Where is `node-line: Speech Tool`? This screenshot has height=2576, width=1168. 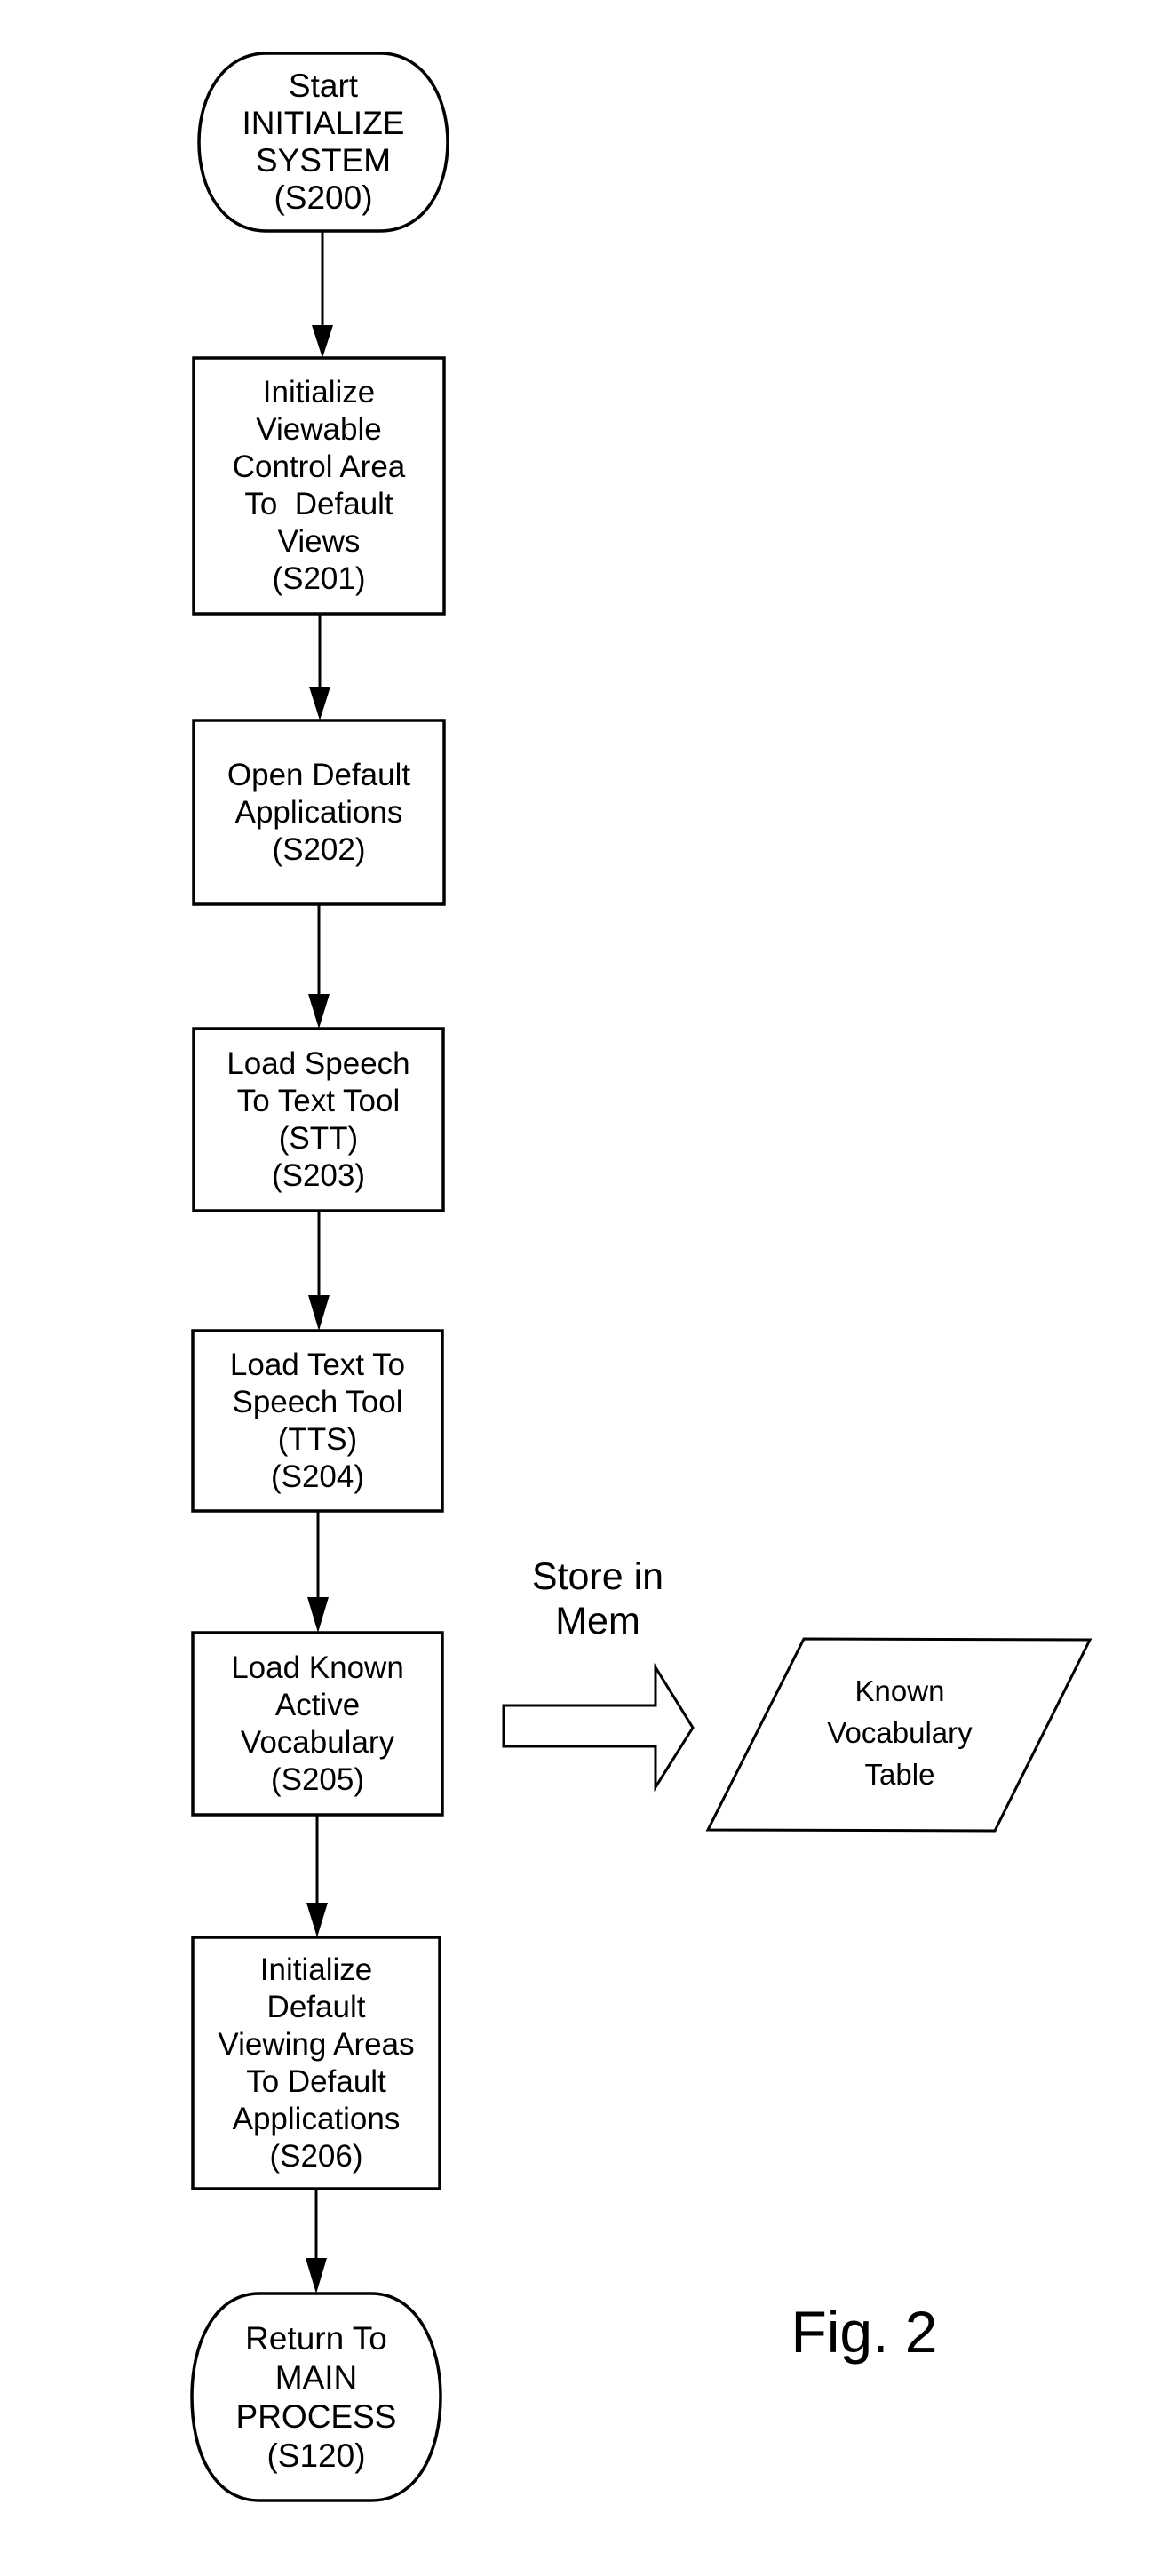 node-line: Speech Tool is located at coordinates (317, 1401).